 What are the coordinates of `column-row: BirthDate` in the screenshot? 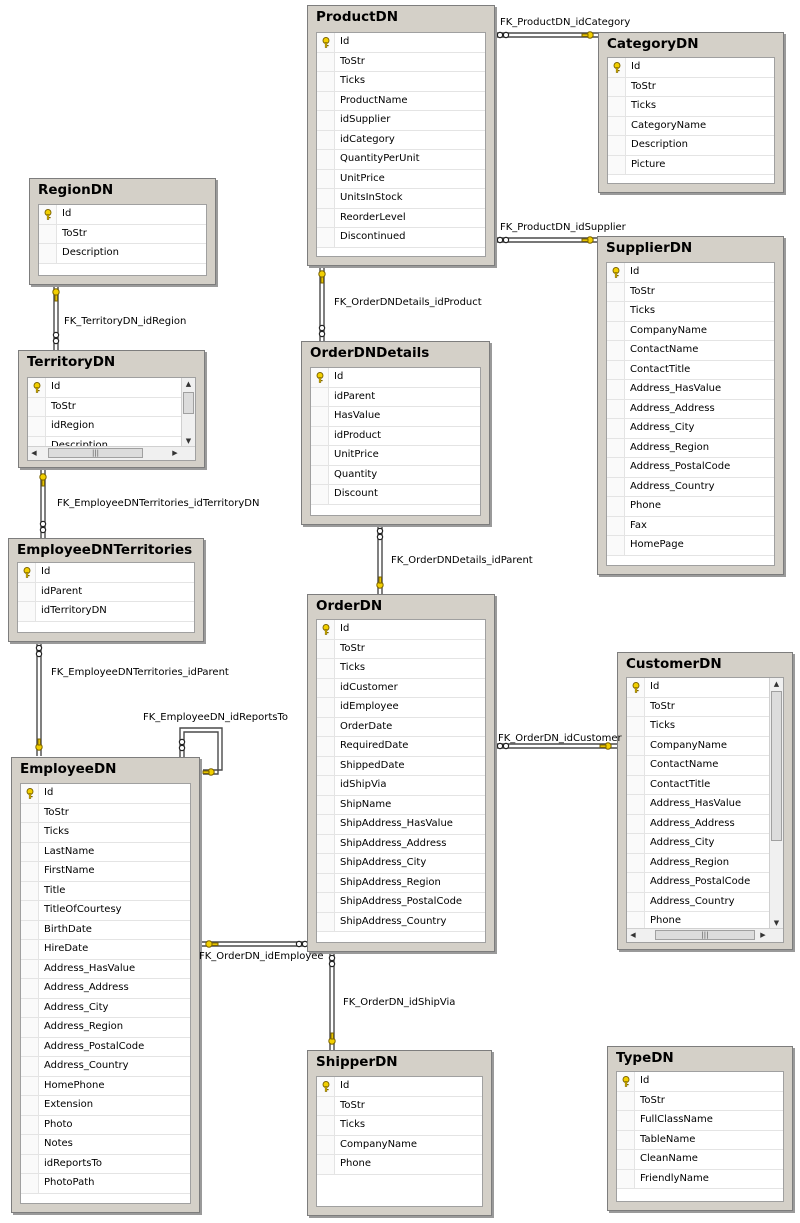 It's located at (105, 930).